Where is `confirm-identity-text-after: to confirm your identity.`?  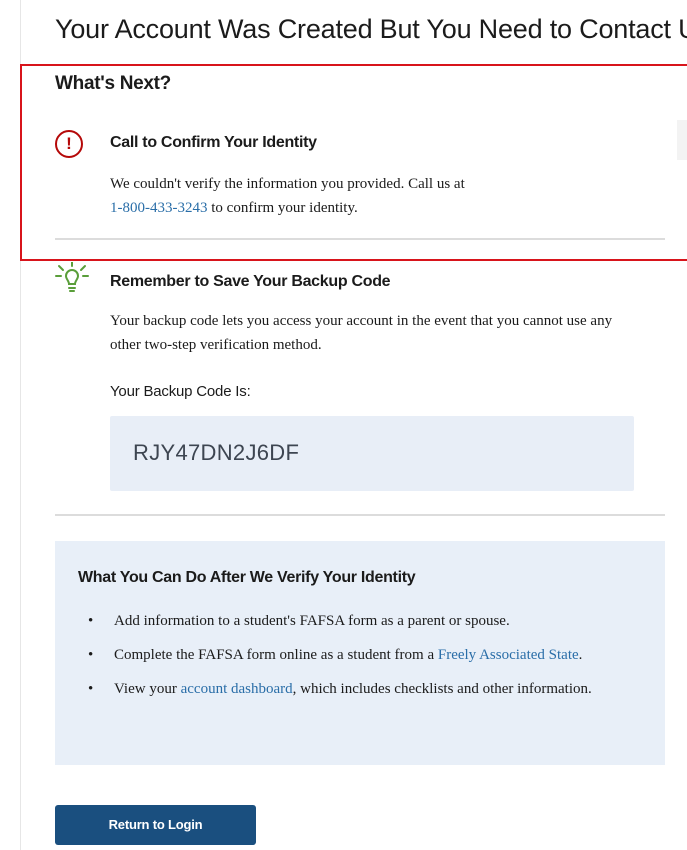
confirm-identity-text-after: to confirm your identity. is located at coordinates (282, 208).